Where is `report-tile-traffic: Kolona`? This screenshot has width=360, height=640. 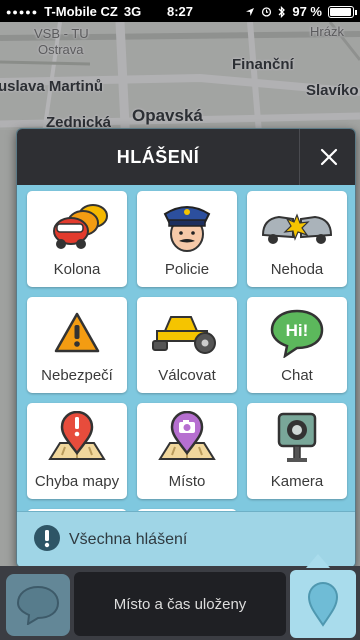 report-tile-traffic: Kolona is located at coordinates (77, 239).